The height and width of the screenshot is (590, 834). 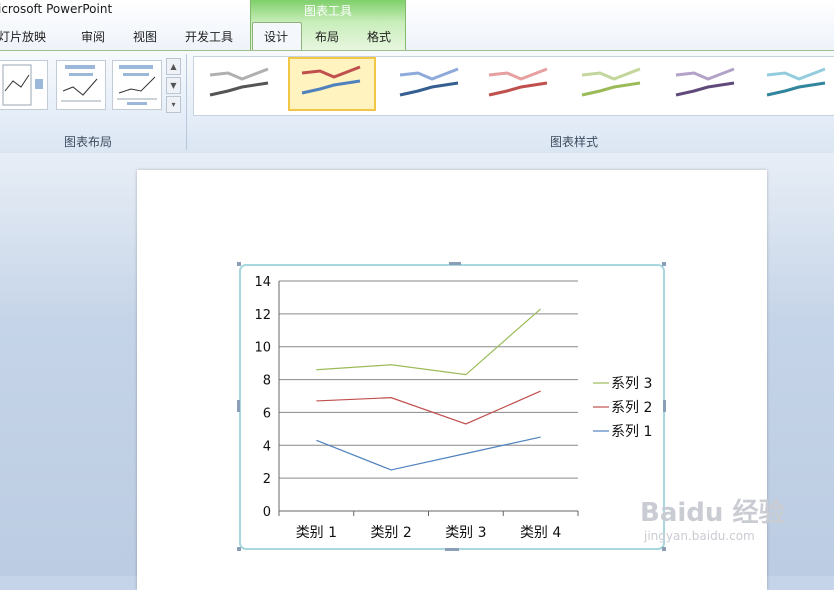 I want to click on group-label-chart-styles: 图表样式, so click(x=574, y=142).